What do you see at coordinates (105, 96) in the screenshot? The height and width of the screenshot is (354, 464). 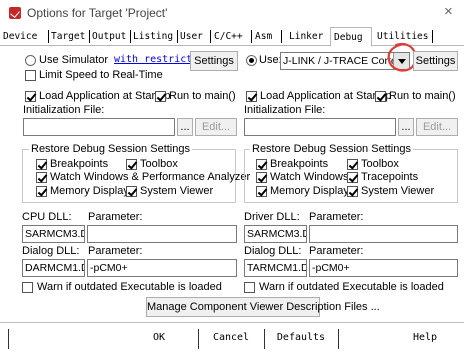 I see `load-app-label-left: Load Application at Startup` at bounding box center [105, 96].